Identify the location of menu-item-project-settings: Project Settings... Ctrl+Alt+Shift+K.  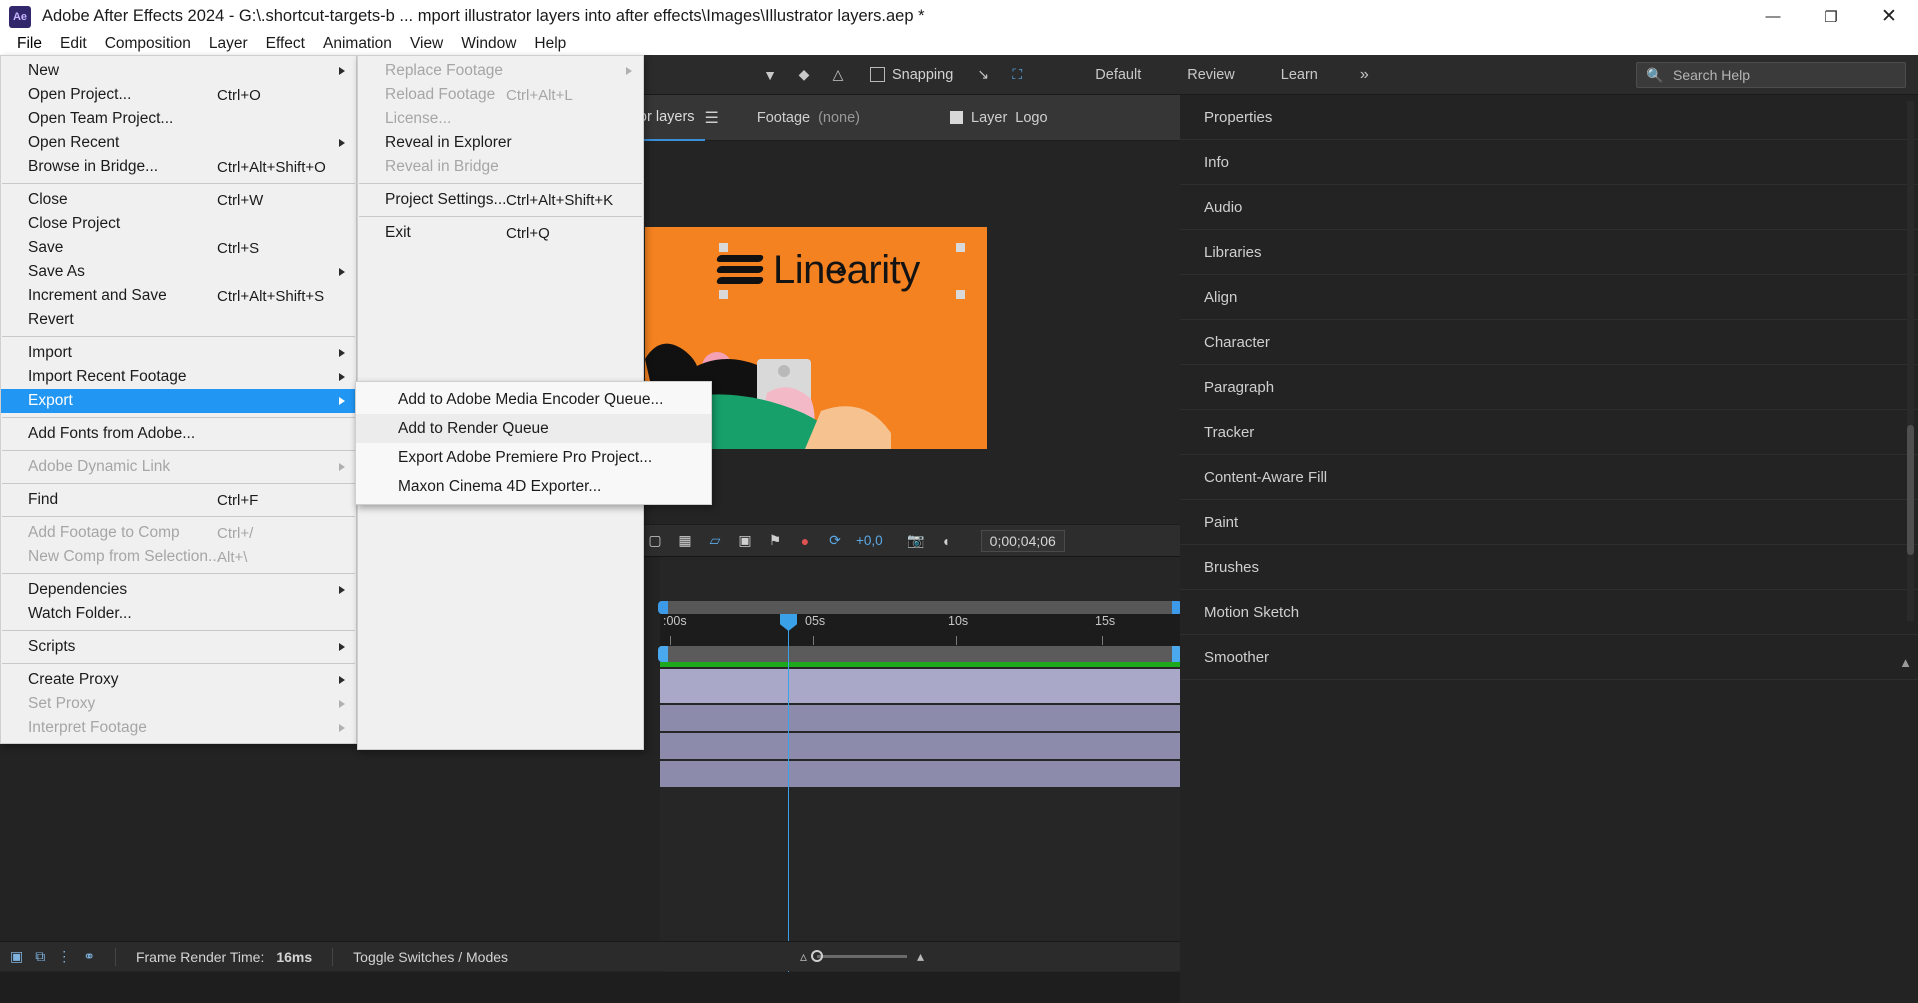
(500, 200).